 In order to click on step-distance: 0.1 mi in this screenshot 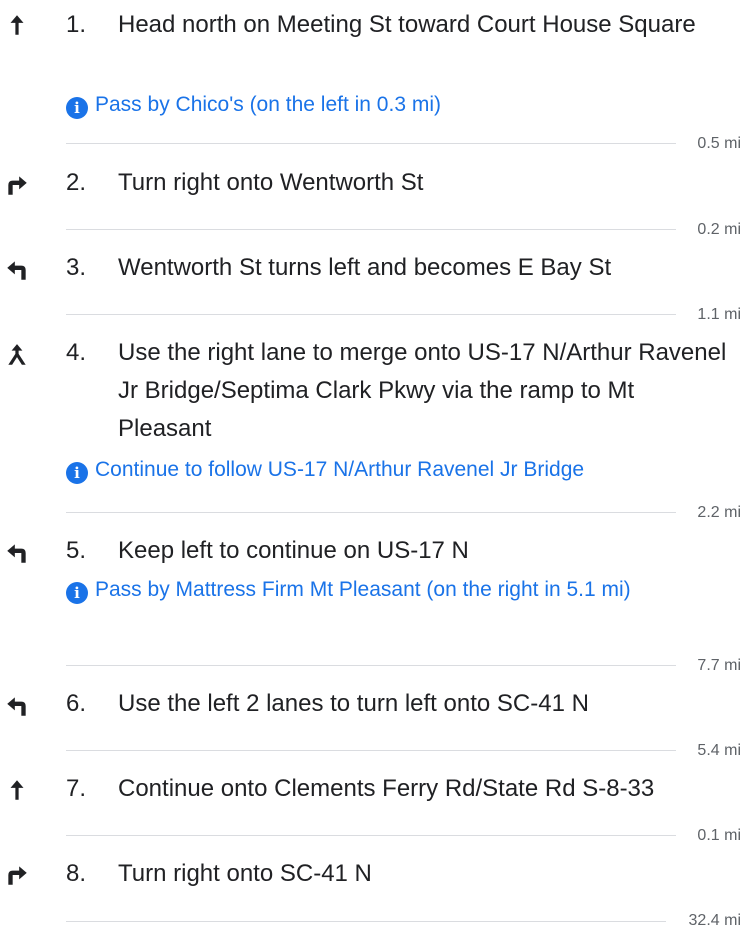, I will do `click(719, 835)`.